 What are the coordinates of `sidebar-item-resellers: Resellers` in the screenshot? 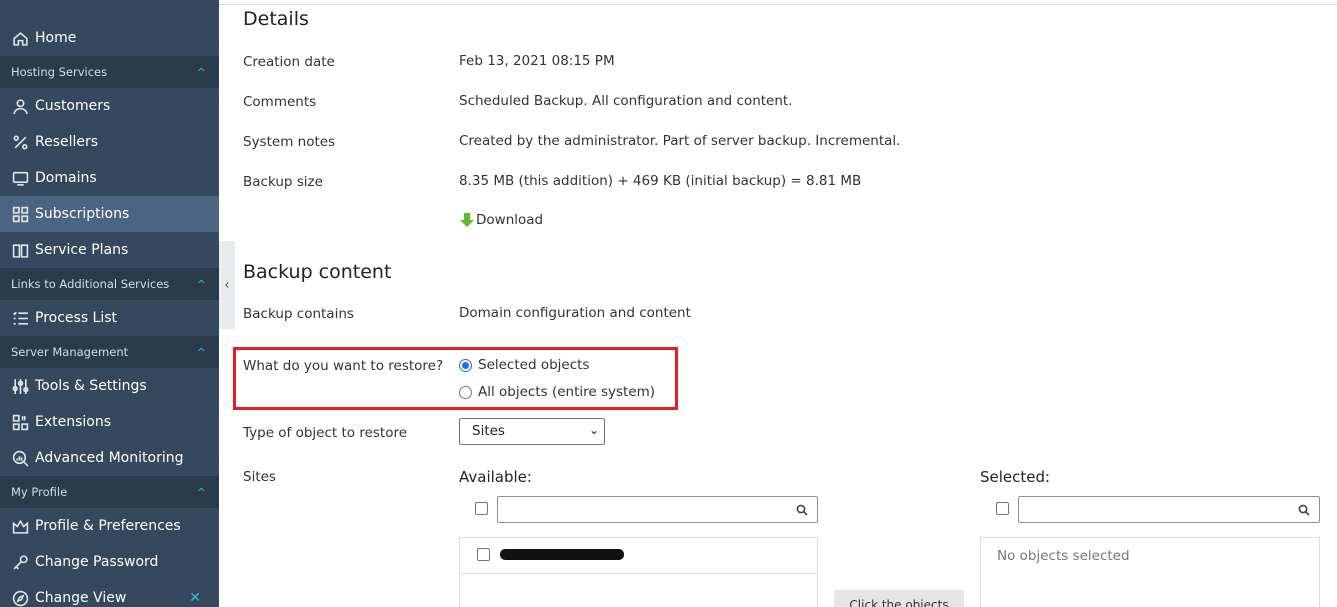 It's located at (109, 142).